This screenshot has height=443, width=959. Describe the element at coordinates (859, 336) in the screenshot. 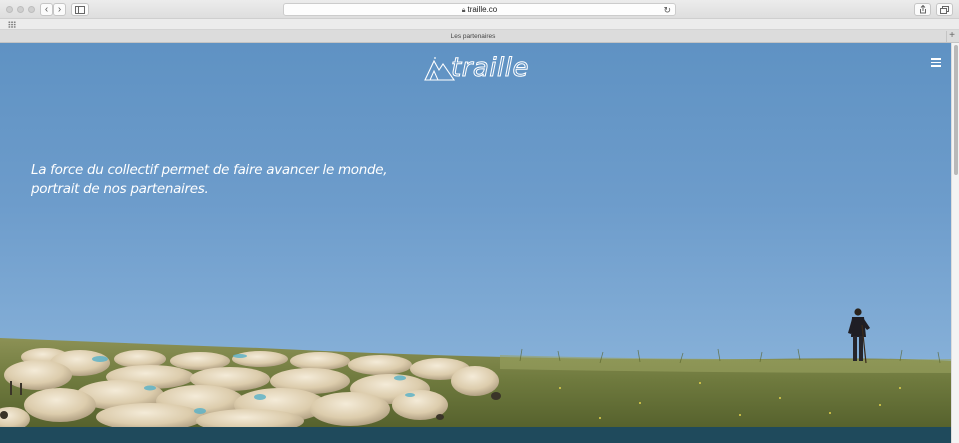

I see `shepherd-figure` at that location.